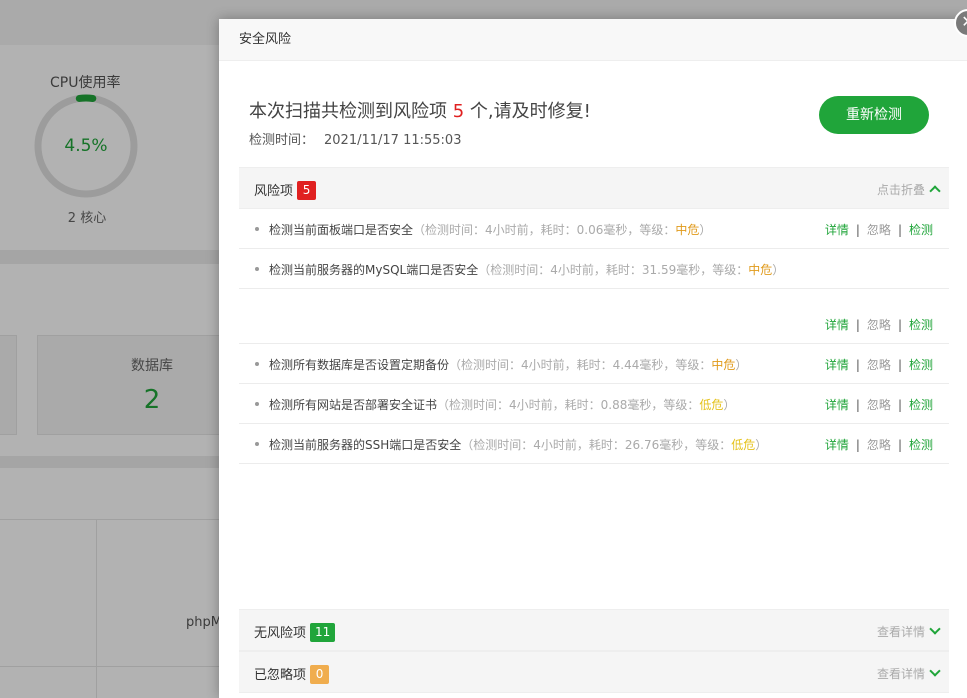 Image resolution: width=967 pixels, height=698 pixels. What do you see at coordinates (323, 632) in the screenshot?
I see `safe-count-badge: 11` at bounding box center [323, 632].